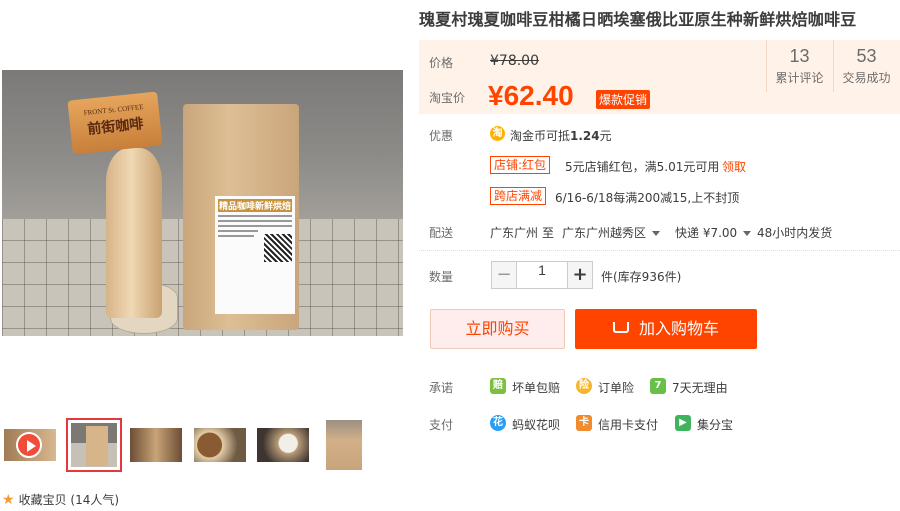  I want to click on qr-code, so click(278, 248).